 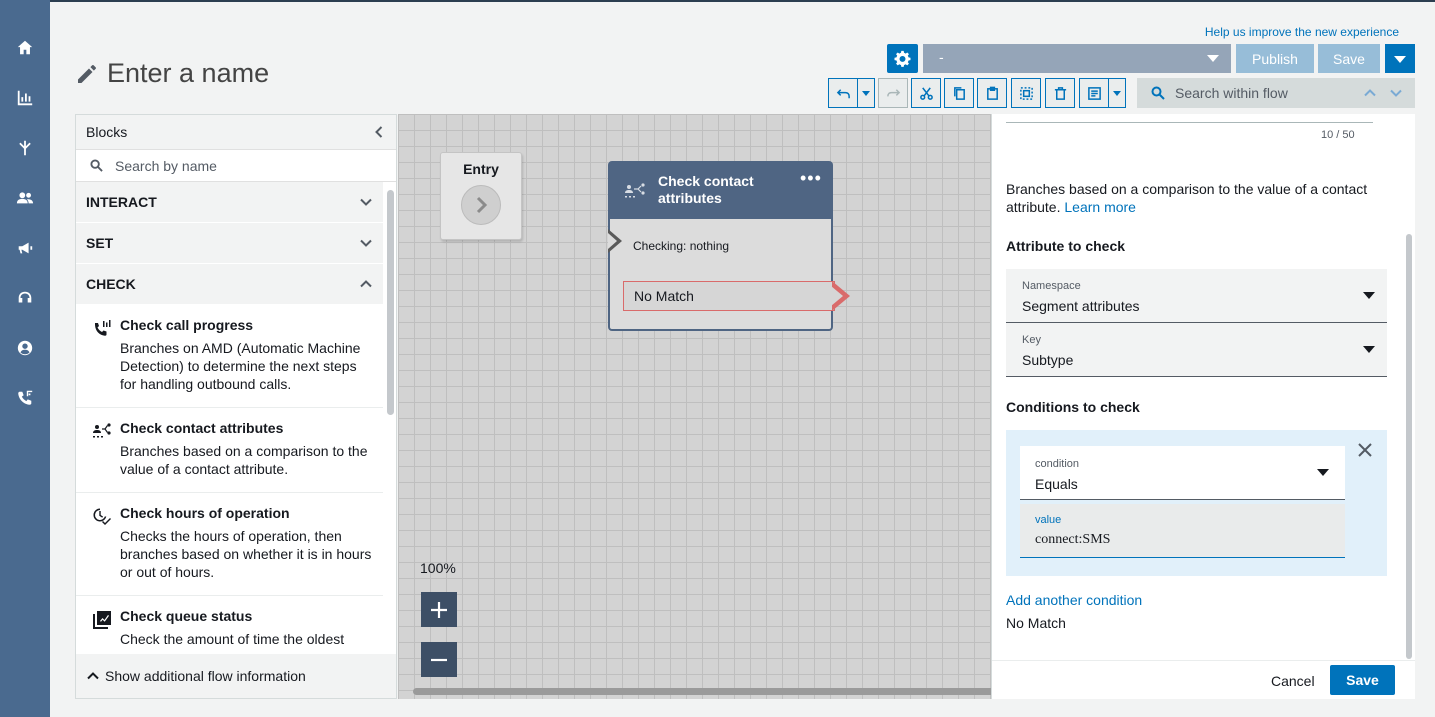 I want to click on no-match-branch: No Match, so click(x=729, y=296).